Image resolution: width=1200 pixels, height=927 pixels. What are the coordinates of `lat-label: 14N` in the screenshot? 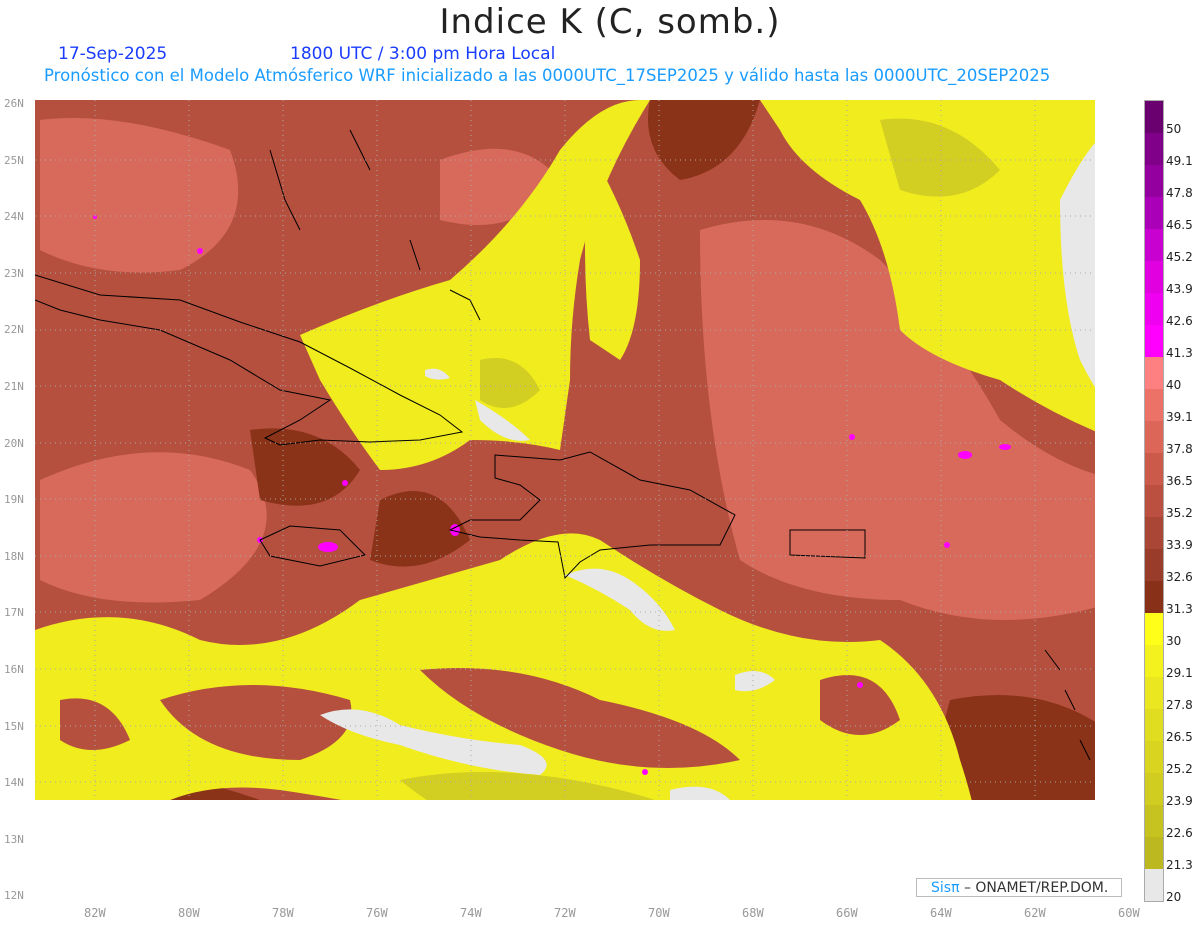 It's located at (14, 783).